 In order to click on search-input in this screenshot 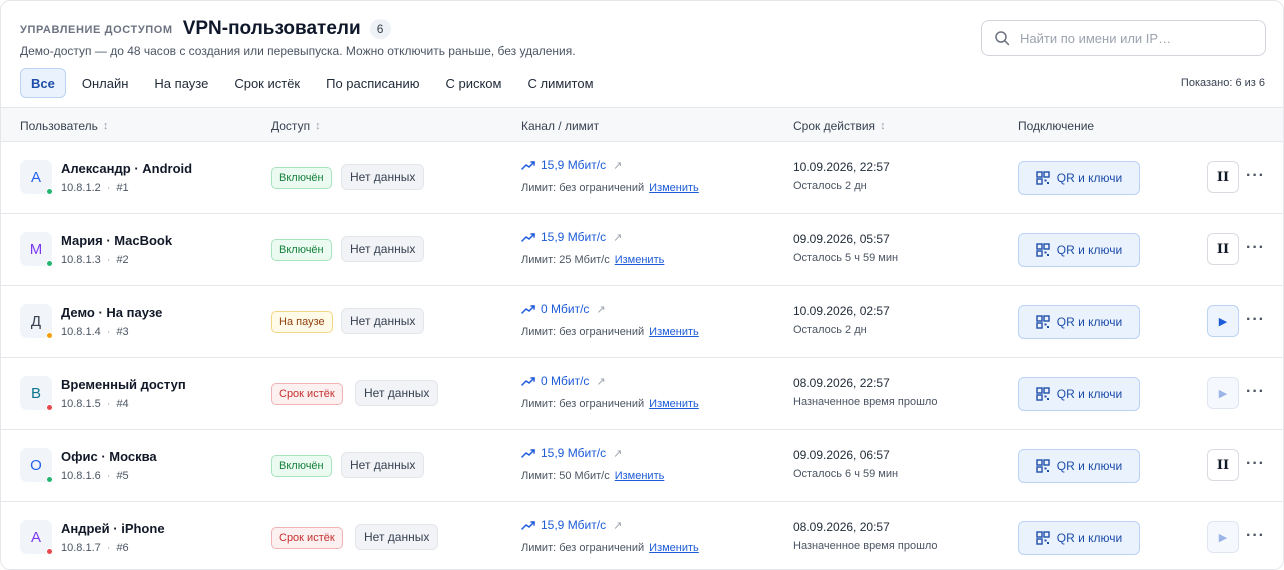, I will do `click(1135, 38)`.